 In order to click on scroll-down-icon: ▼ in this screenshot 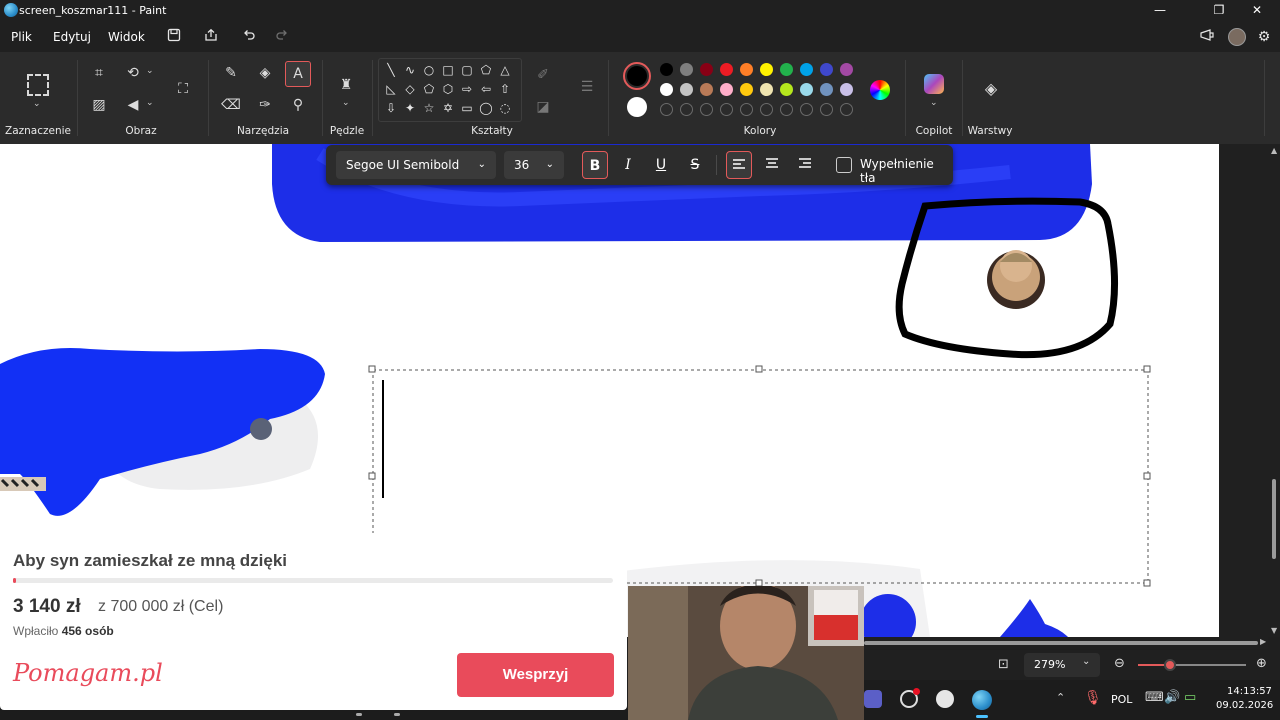, I will do `click(1274, 630)`.